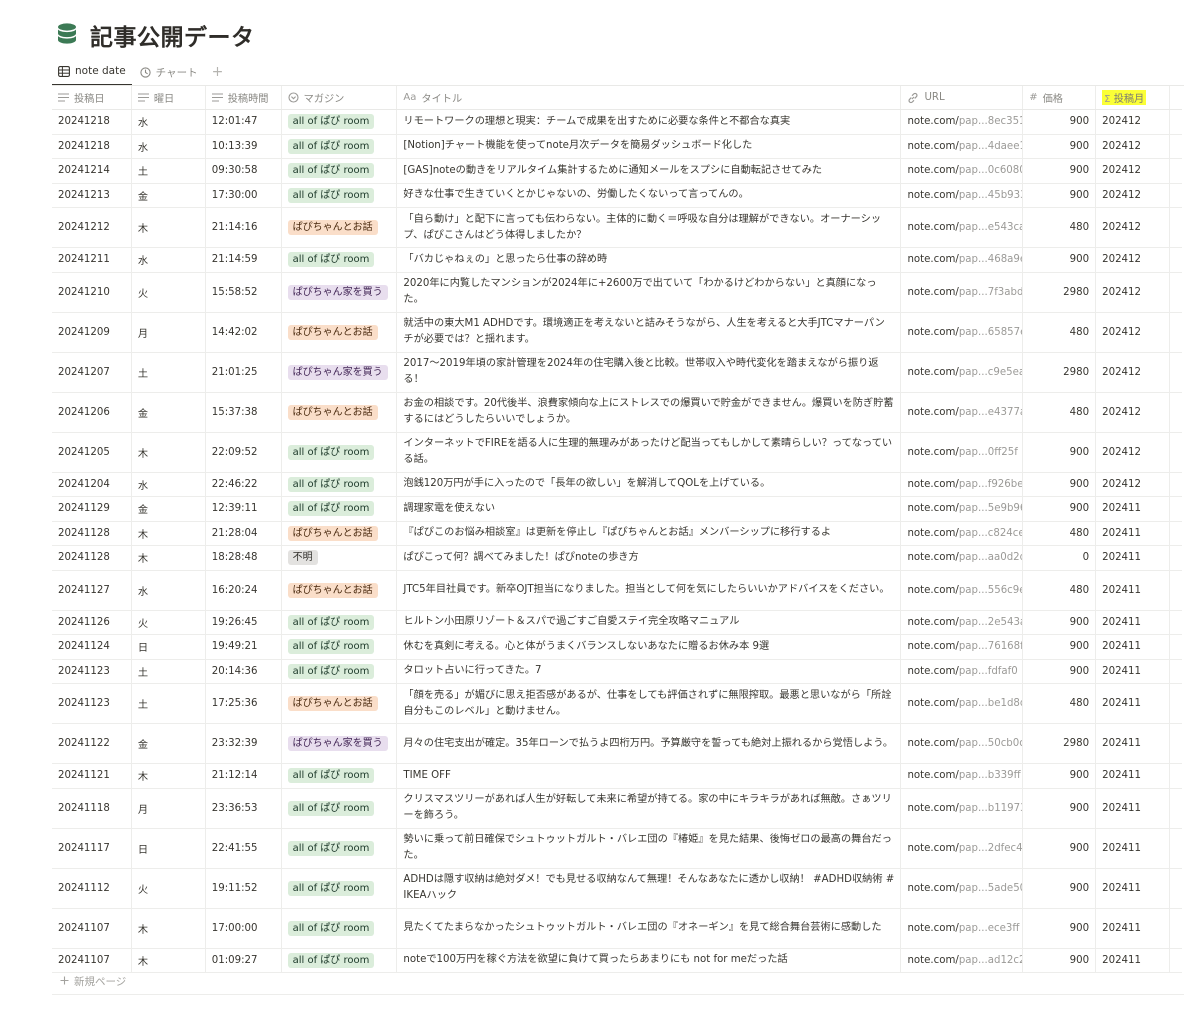 The image size is (1200, 1021). I want to click on url-link: note.com/pap...fdfaf0, so click(962, 671).